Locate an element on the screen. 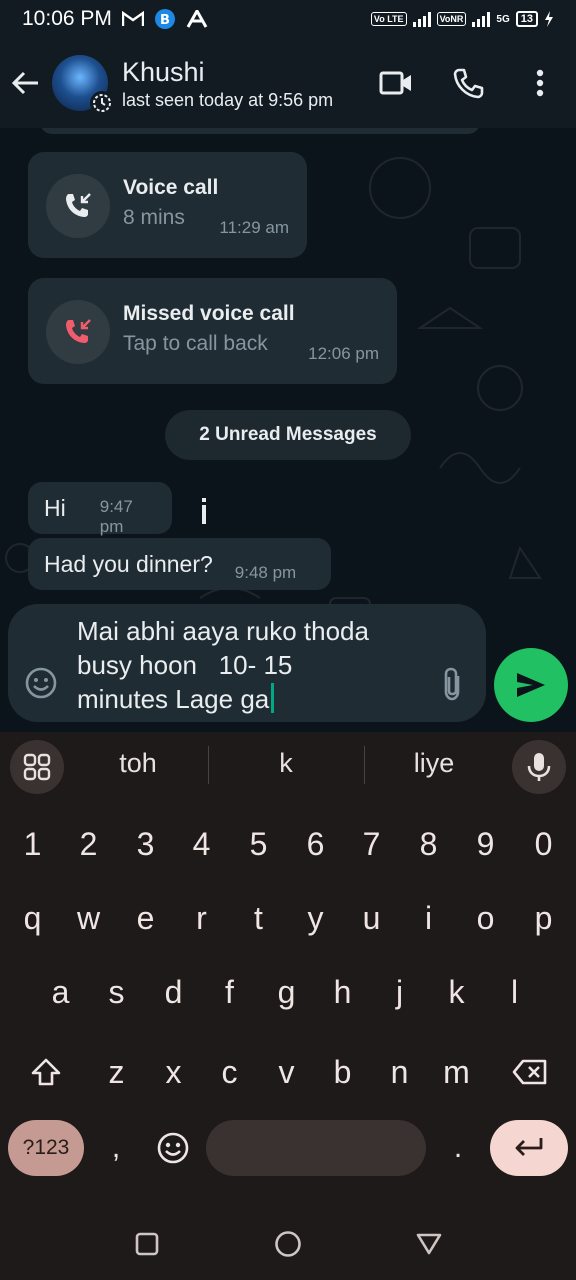 This screenshot has height=1280, width=576. key: 4 is located at coordinates (201, 844).